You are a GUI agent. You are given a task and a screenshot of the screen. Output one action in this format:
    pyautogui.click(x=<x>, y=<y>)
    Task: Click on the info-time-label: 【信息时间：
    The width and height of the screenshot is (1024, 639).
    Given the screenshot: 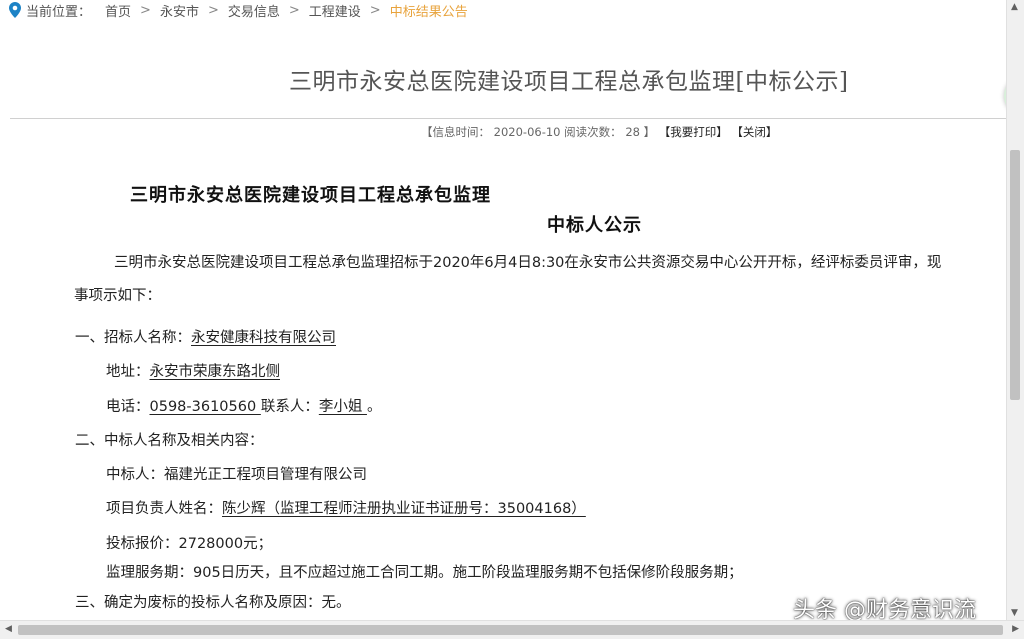 What is the action you would take?
    pyautogui.click(x=455, y=132)
    